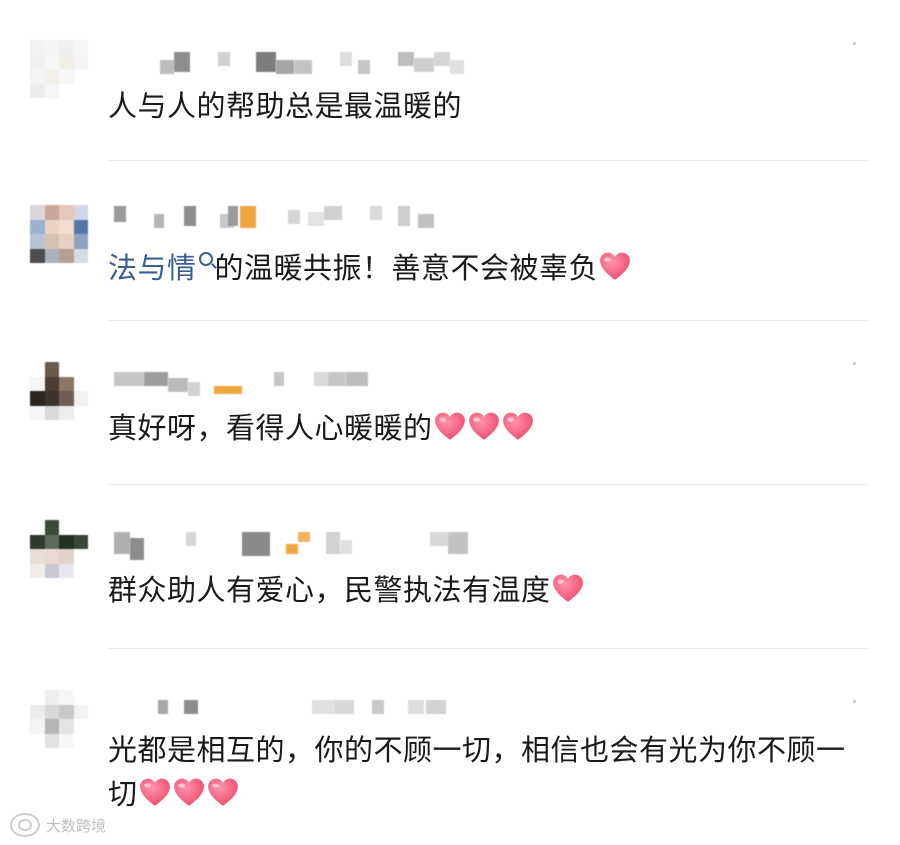  Describe the element at coordinates (25, 825) in the screenshot. I see `watermark-logo-icon` at that location.